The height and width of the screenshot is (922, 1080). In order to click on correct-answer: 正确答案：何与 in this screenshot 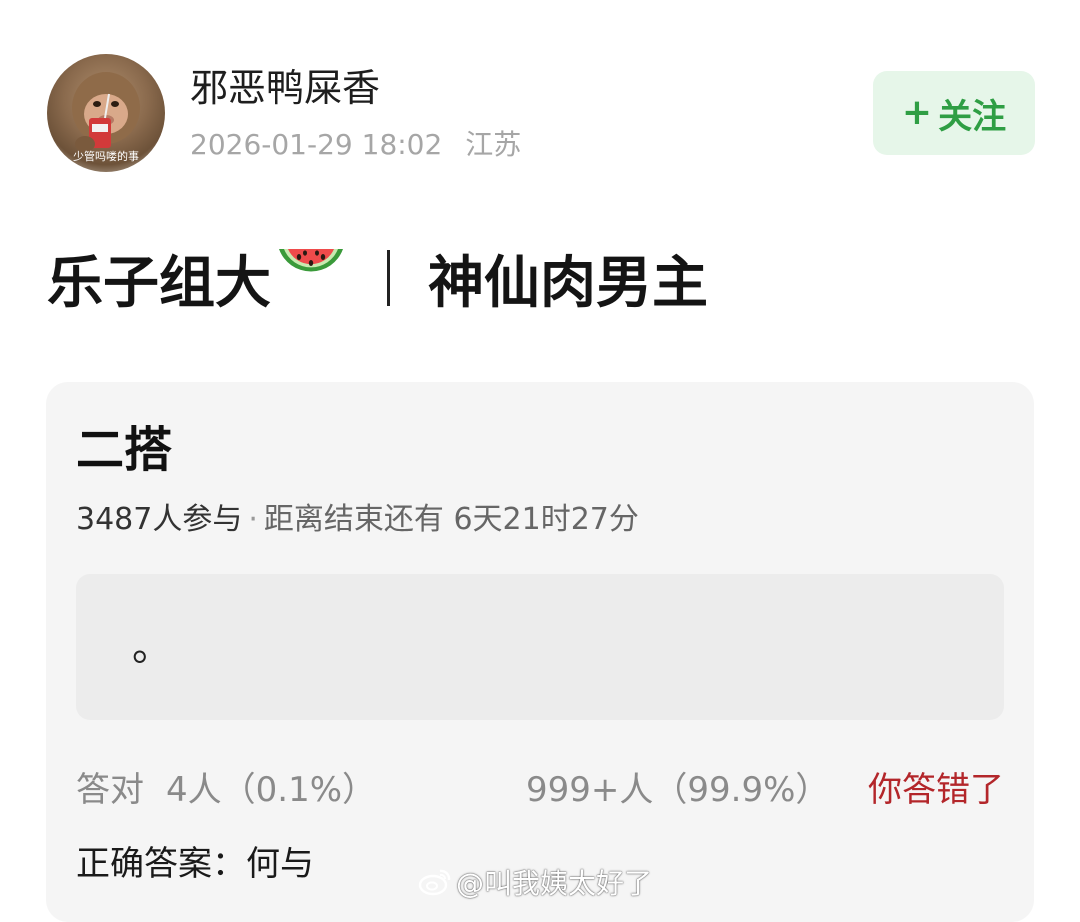, I will do `click(195, 864)`.